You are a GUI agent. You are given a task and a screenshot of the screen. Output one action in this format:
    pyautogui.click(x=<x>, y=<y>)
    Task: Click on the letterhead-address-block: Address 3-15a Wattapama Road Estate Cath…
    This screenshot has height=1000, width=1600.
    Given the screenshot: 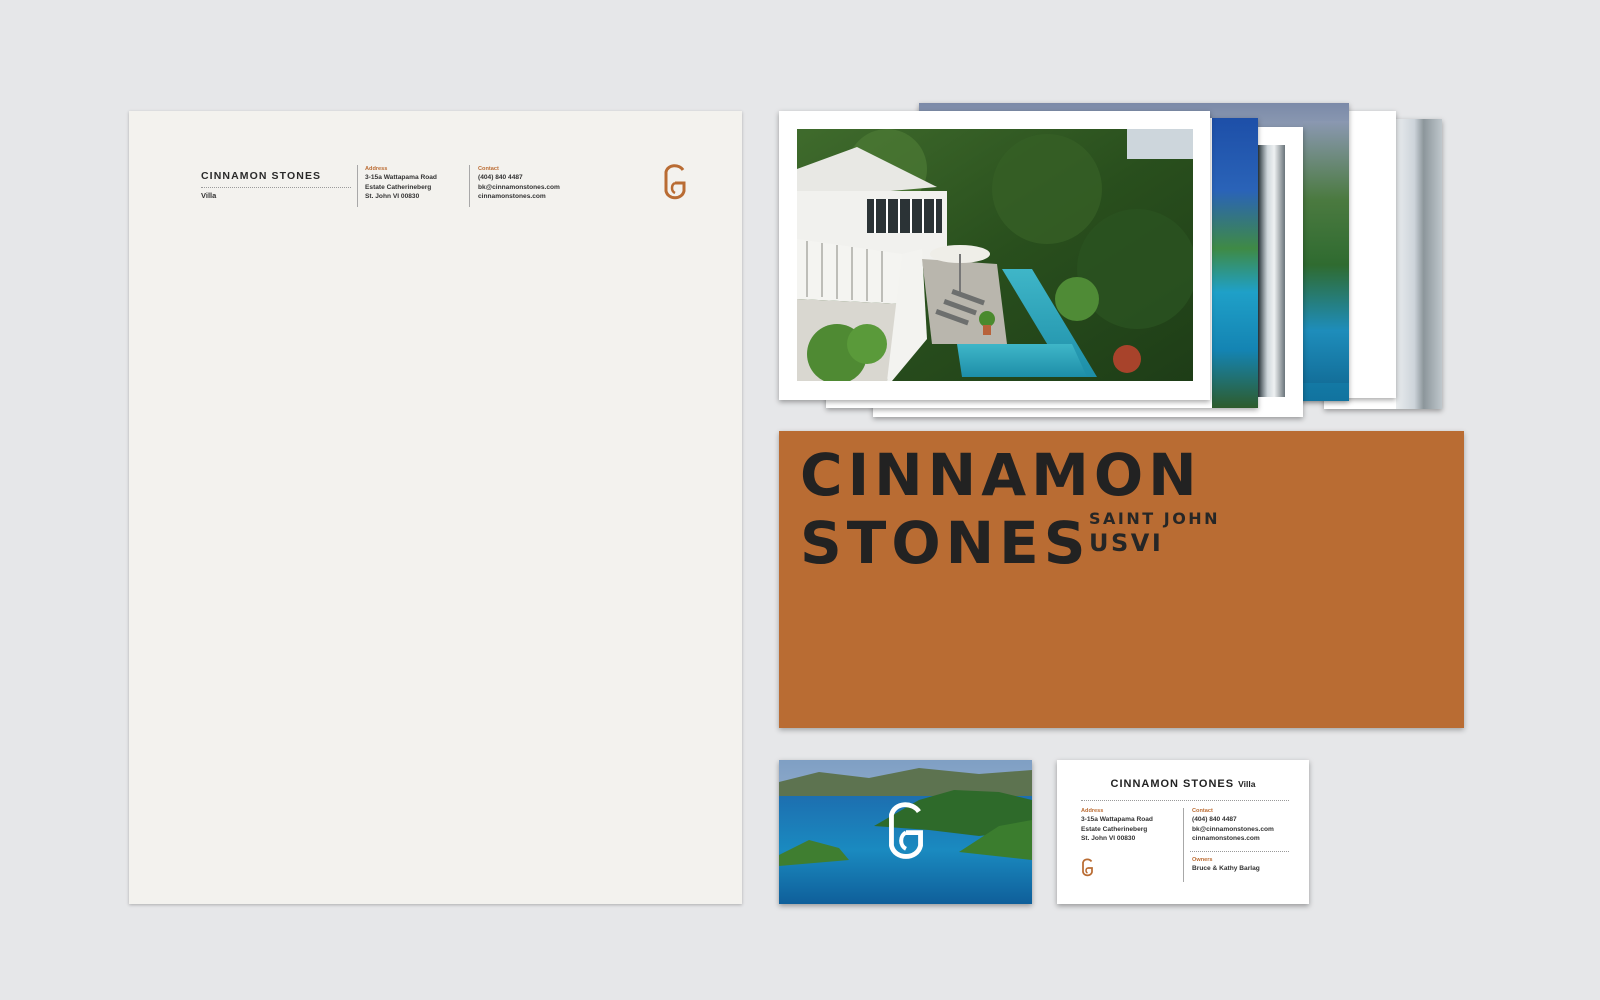 What is the action you would take?
    pyautogui.click(x=401, y=184)
    